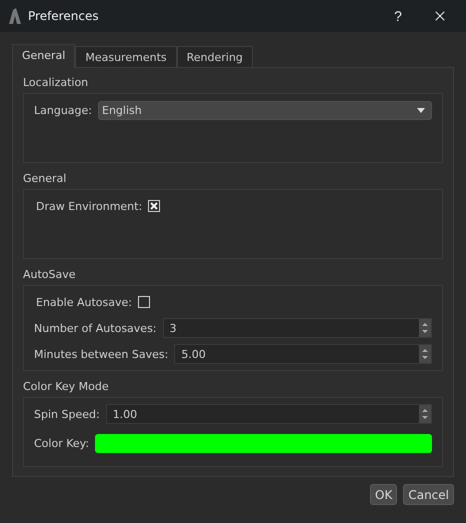  Describe the element at coordinates (101, 354) in the screenshot. I see `field-label: Minutes between Saves:` at that location.